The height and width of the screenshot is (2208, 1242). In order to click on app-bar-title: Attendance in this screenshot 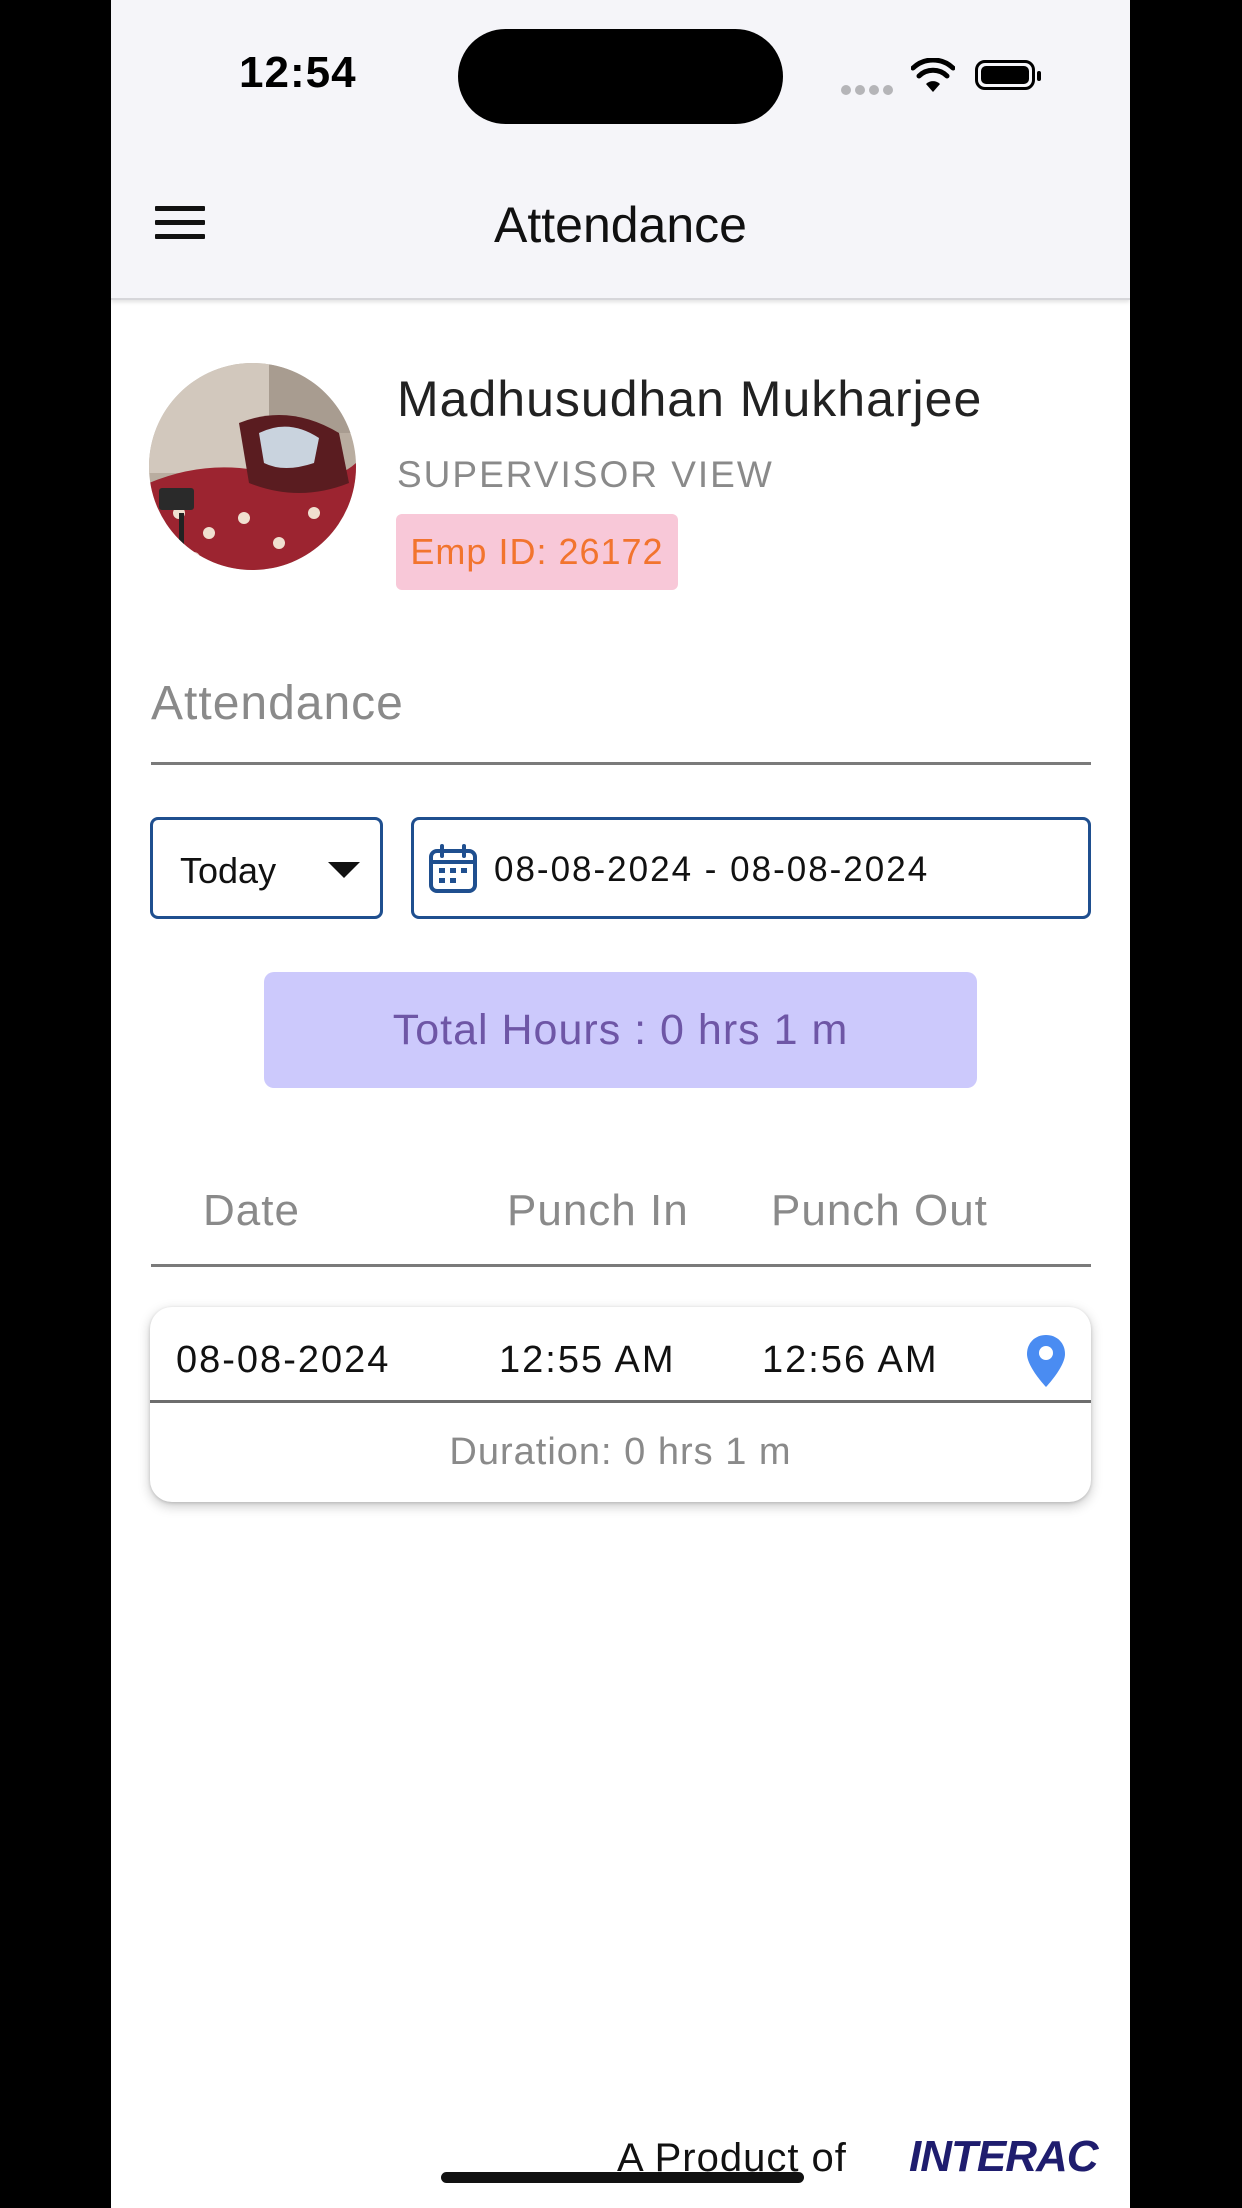, I will do `click(620, 225)`.